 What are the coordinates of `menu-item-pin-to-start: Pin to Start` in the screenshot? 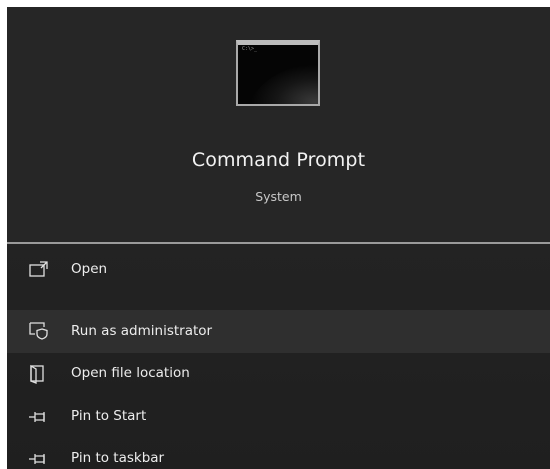 It's located at (278, 417).